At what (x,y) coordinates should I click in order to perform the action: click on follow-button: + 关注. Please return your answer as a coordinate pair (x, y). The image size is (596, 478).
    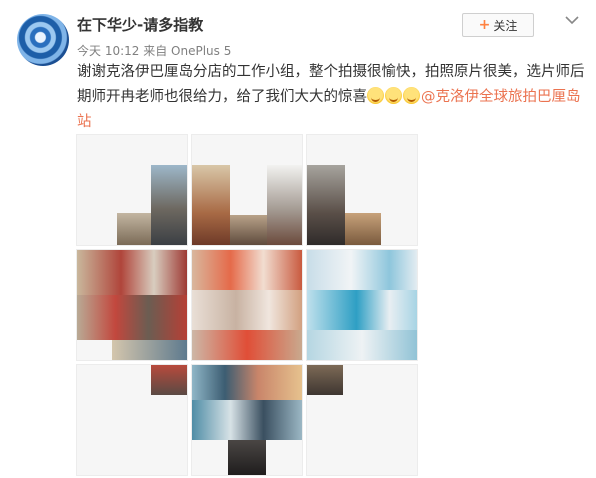
    Looking at the image, I should click on (498, 25).